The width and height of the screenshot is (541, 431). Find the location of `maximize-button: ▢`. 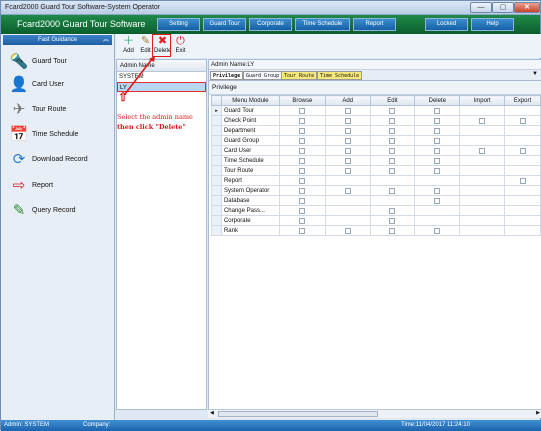

maximize-button: ▢ is located at coordinates (503, 7).